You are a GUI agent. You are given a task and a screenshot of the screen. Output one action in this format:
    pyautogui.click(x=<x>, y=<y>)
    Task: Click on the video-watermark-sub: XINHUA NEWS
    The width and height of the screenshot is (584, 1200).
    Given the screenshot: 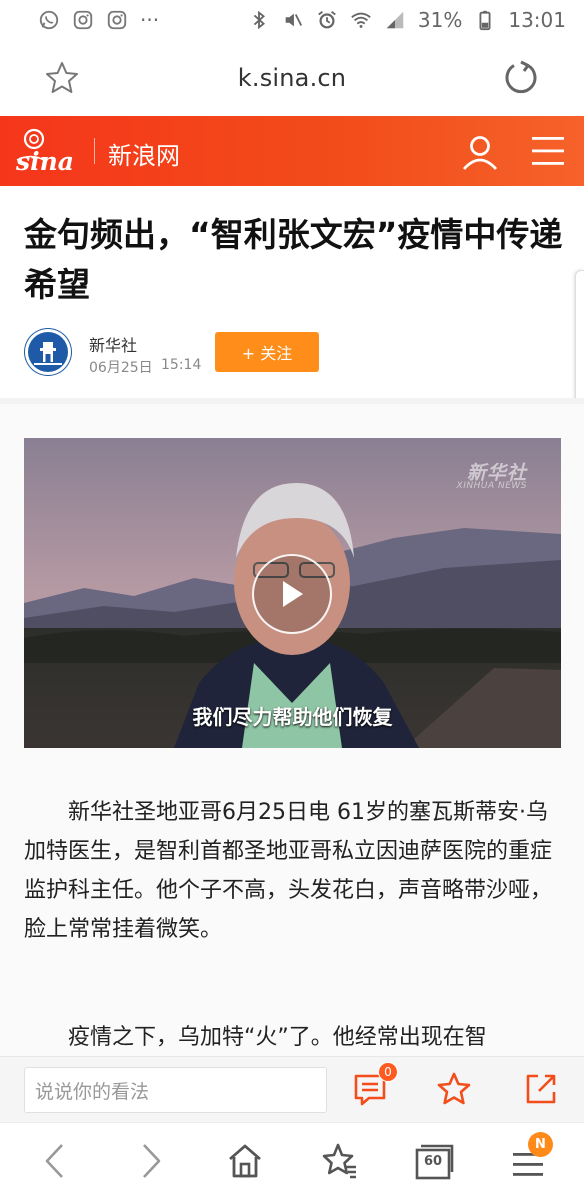 What is the action you would take?
    pyautogui.click(x=491, y=486)
    